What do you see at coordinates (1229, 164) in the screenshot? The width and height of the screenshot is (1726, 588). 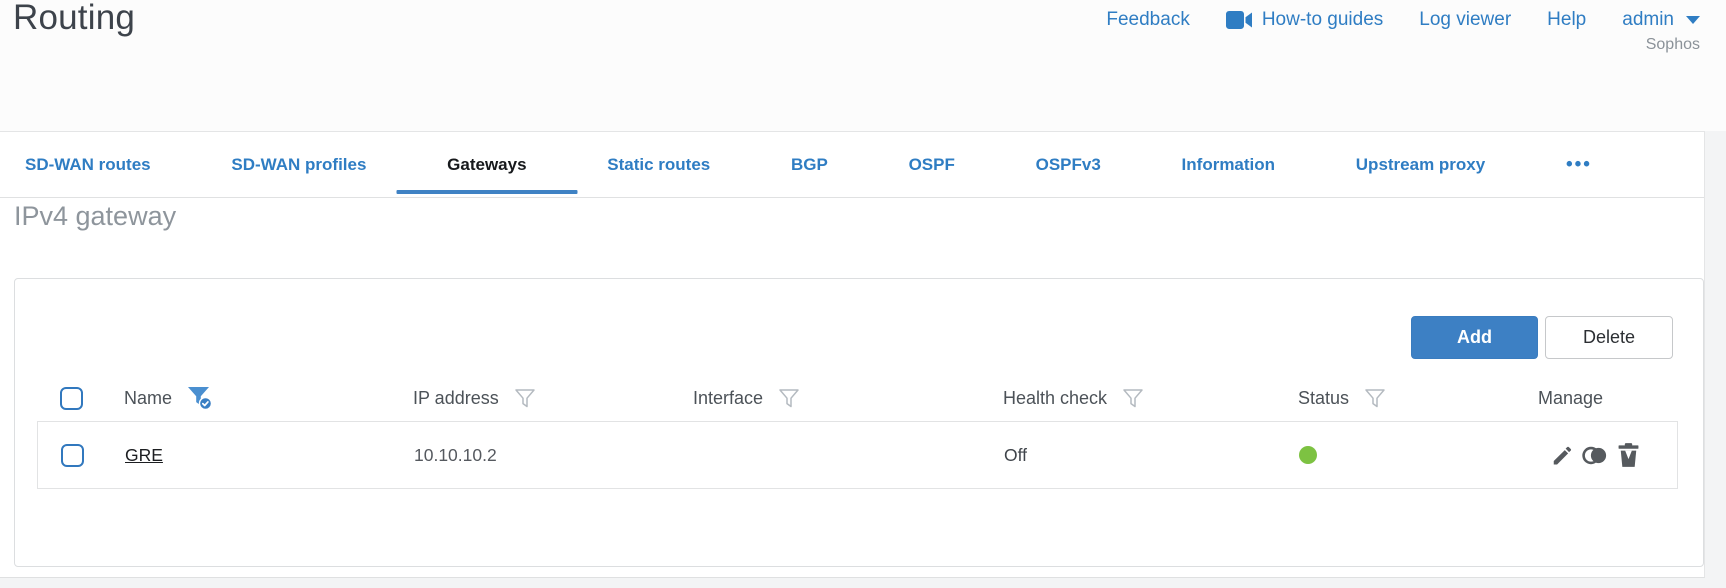 I see `tab-information: Information` at bounding box center [1229, 164].